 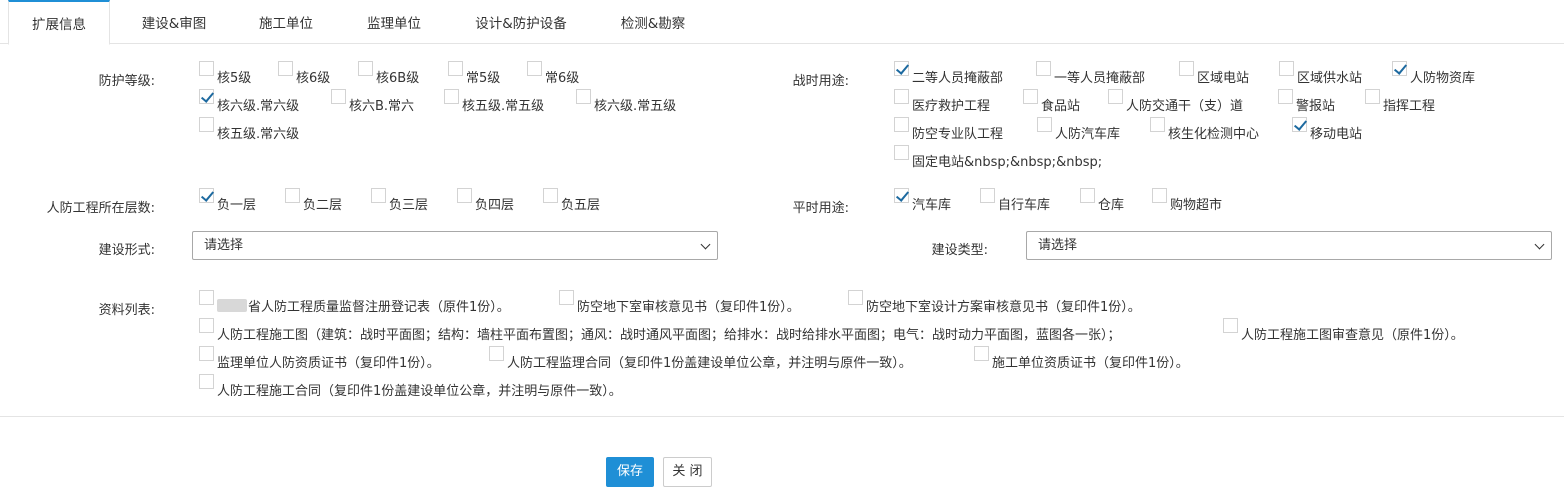 I want to click on save-button: 保存, so click(x=630, y=472).